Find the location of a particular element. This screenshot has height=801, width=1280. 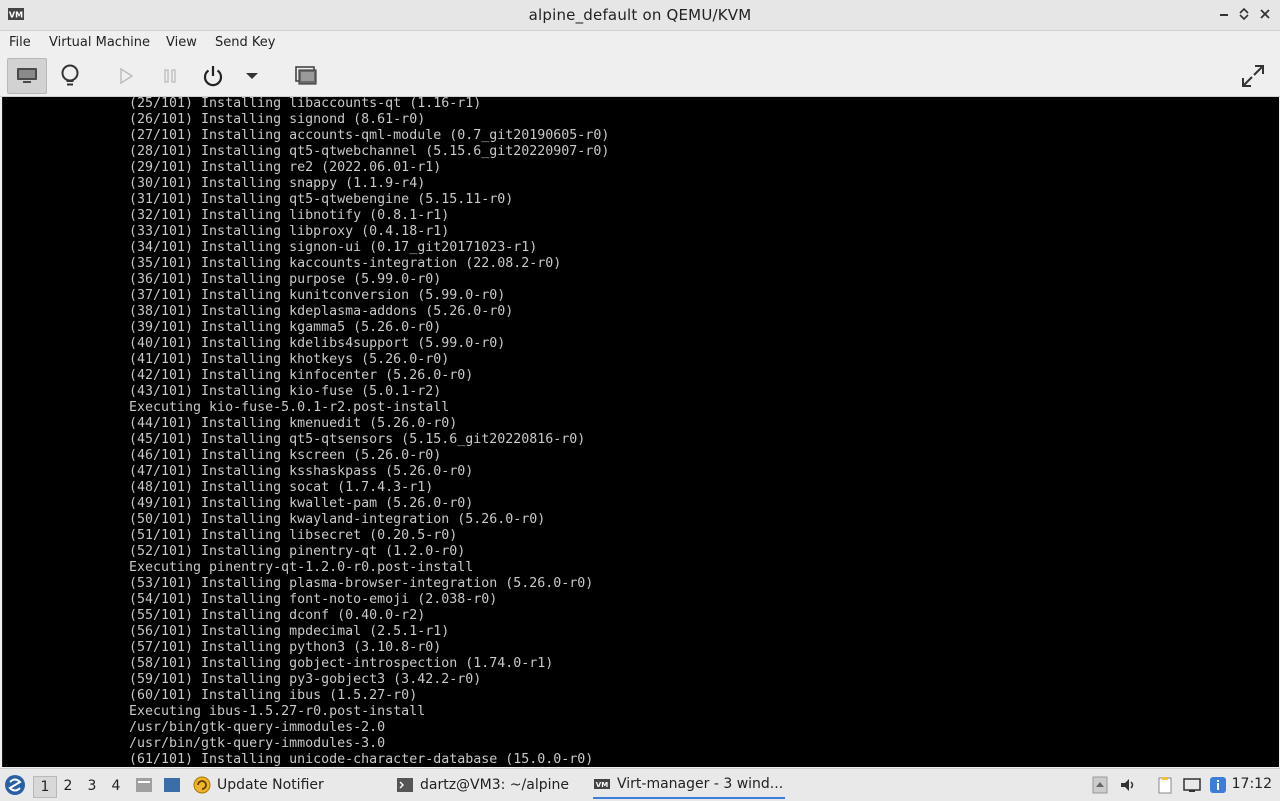

console-line: (30/101) Installing snappy (1.1.9-r4) is located at coordinates (277, 183).